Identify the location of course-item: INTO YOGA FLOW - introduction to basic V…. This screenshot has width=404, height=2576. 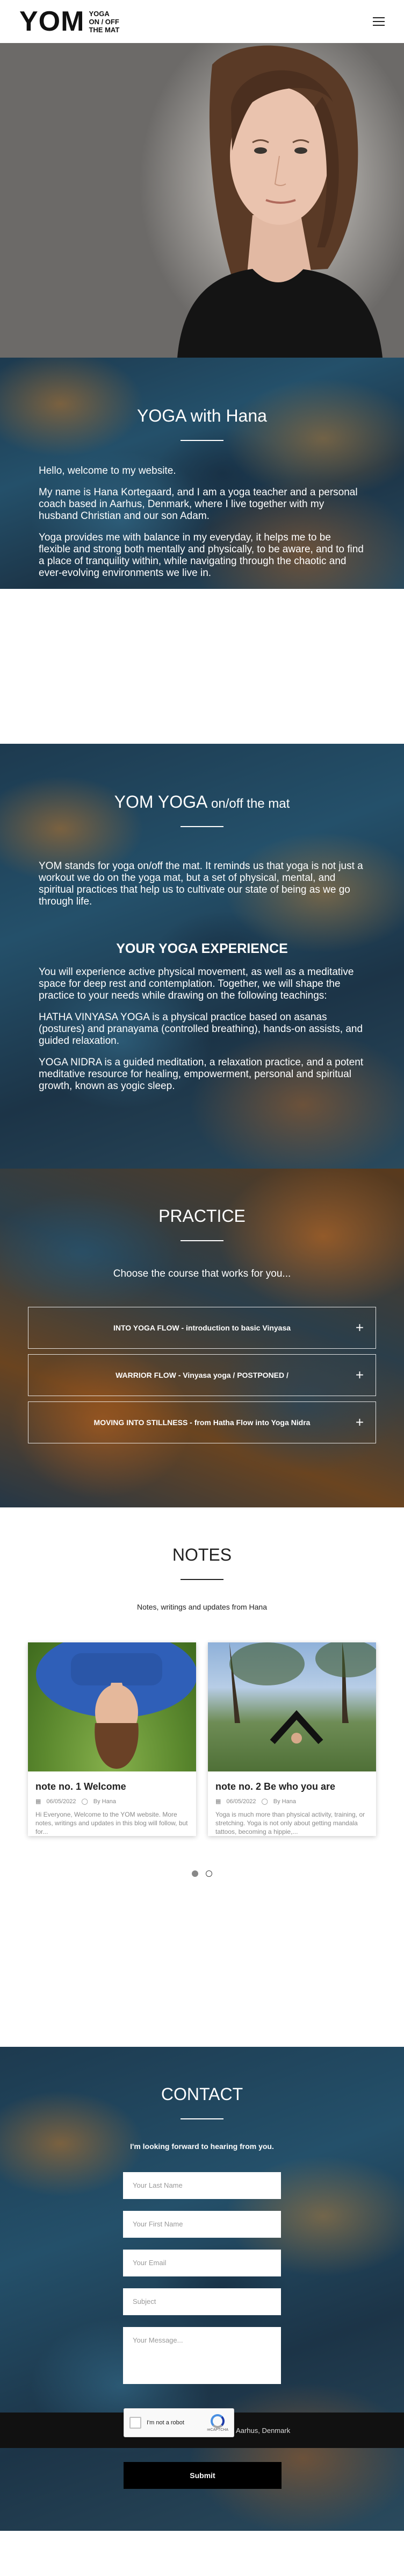
(202, 1328).